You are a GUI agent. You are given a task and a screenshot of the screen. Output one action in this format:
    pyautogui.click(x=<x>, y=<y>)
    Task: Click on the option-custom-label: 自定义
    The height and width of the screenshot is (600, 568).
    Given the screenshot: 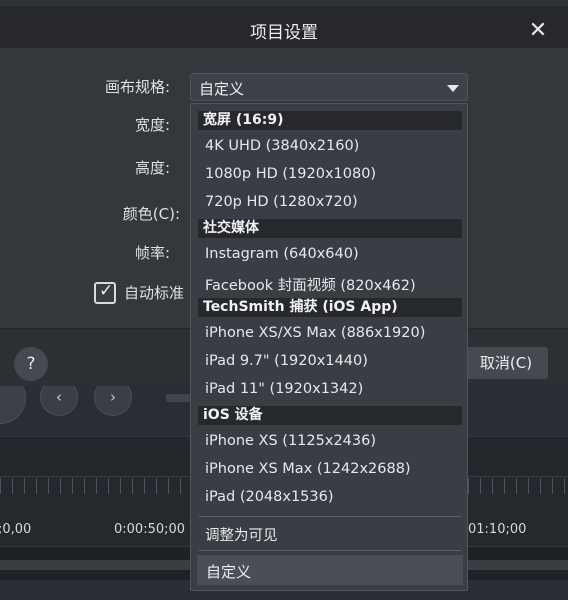 What is the action you would take?
    pyautogui.click(x=229, y=572)
    